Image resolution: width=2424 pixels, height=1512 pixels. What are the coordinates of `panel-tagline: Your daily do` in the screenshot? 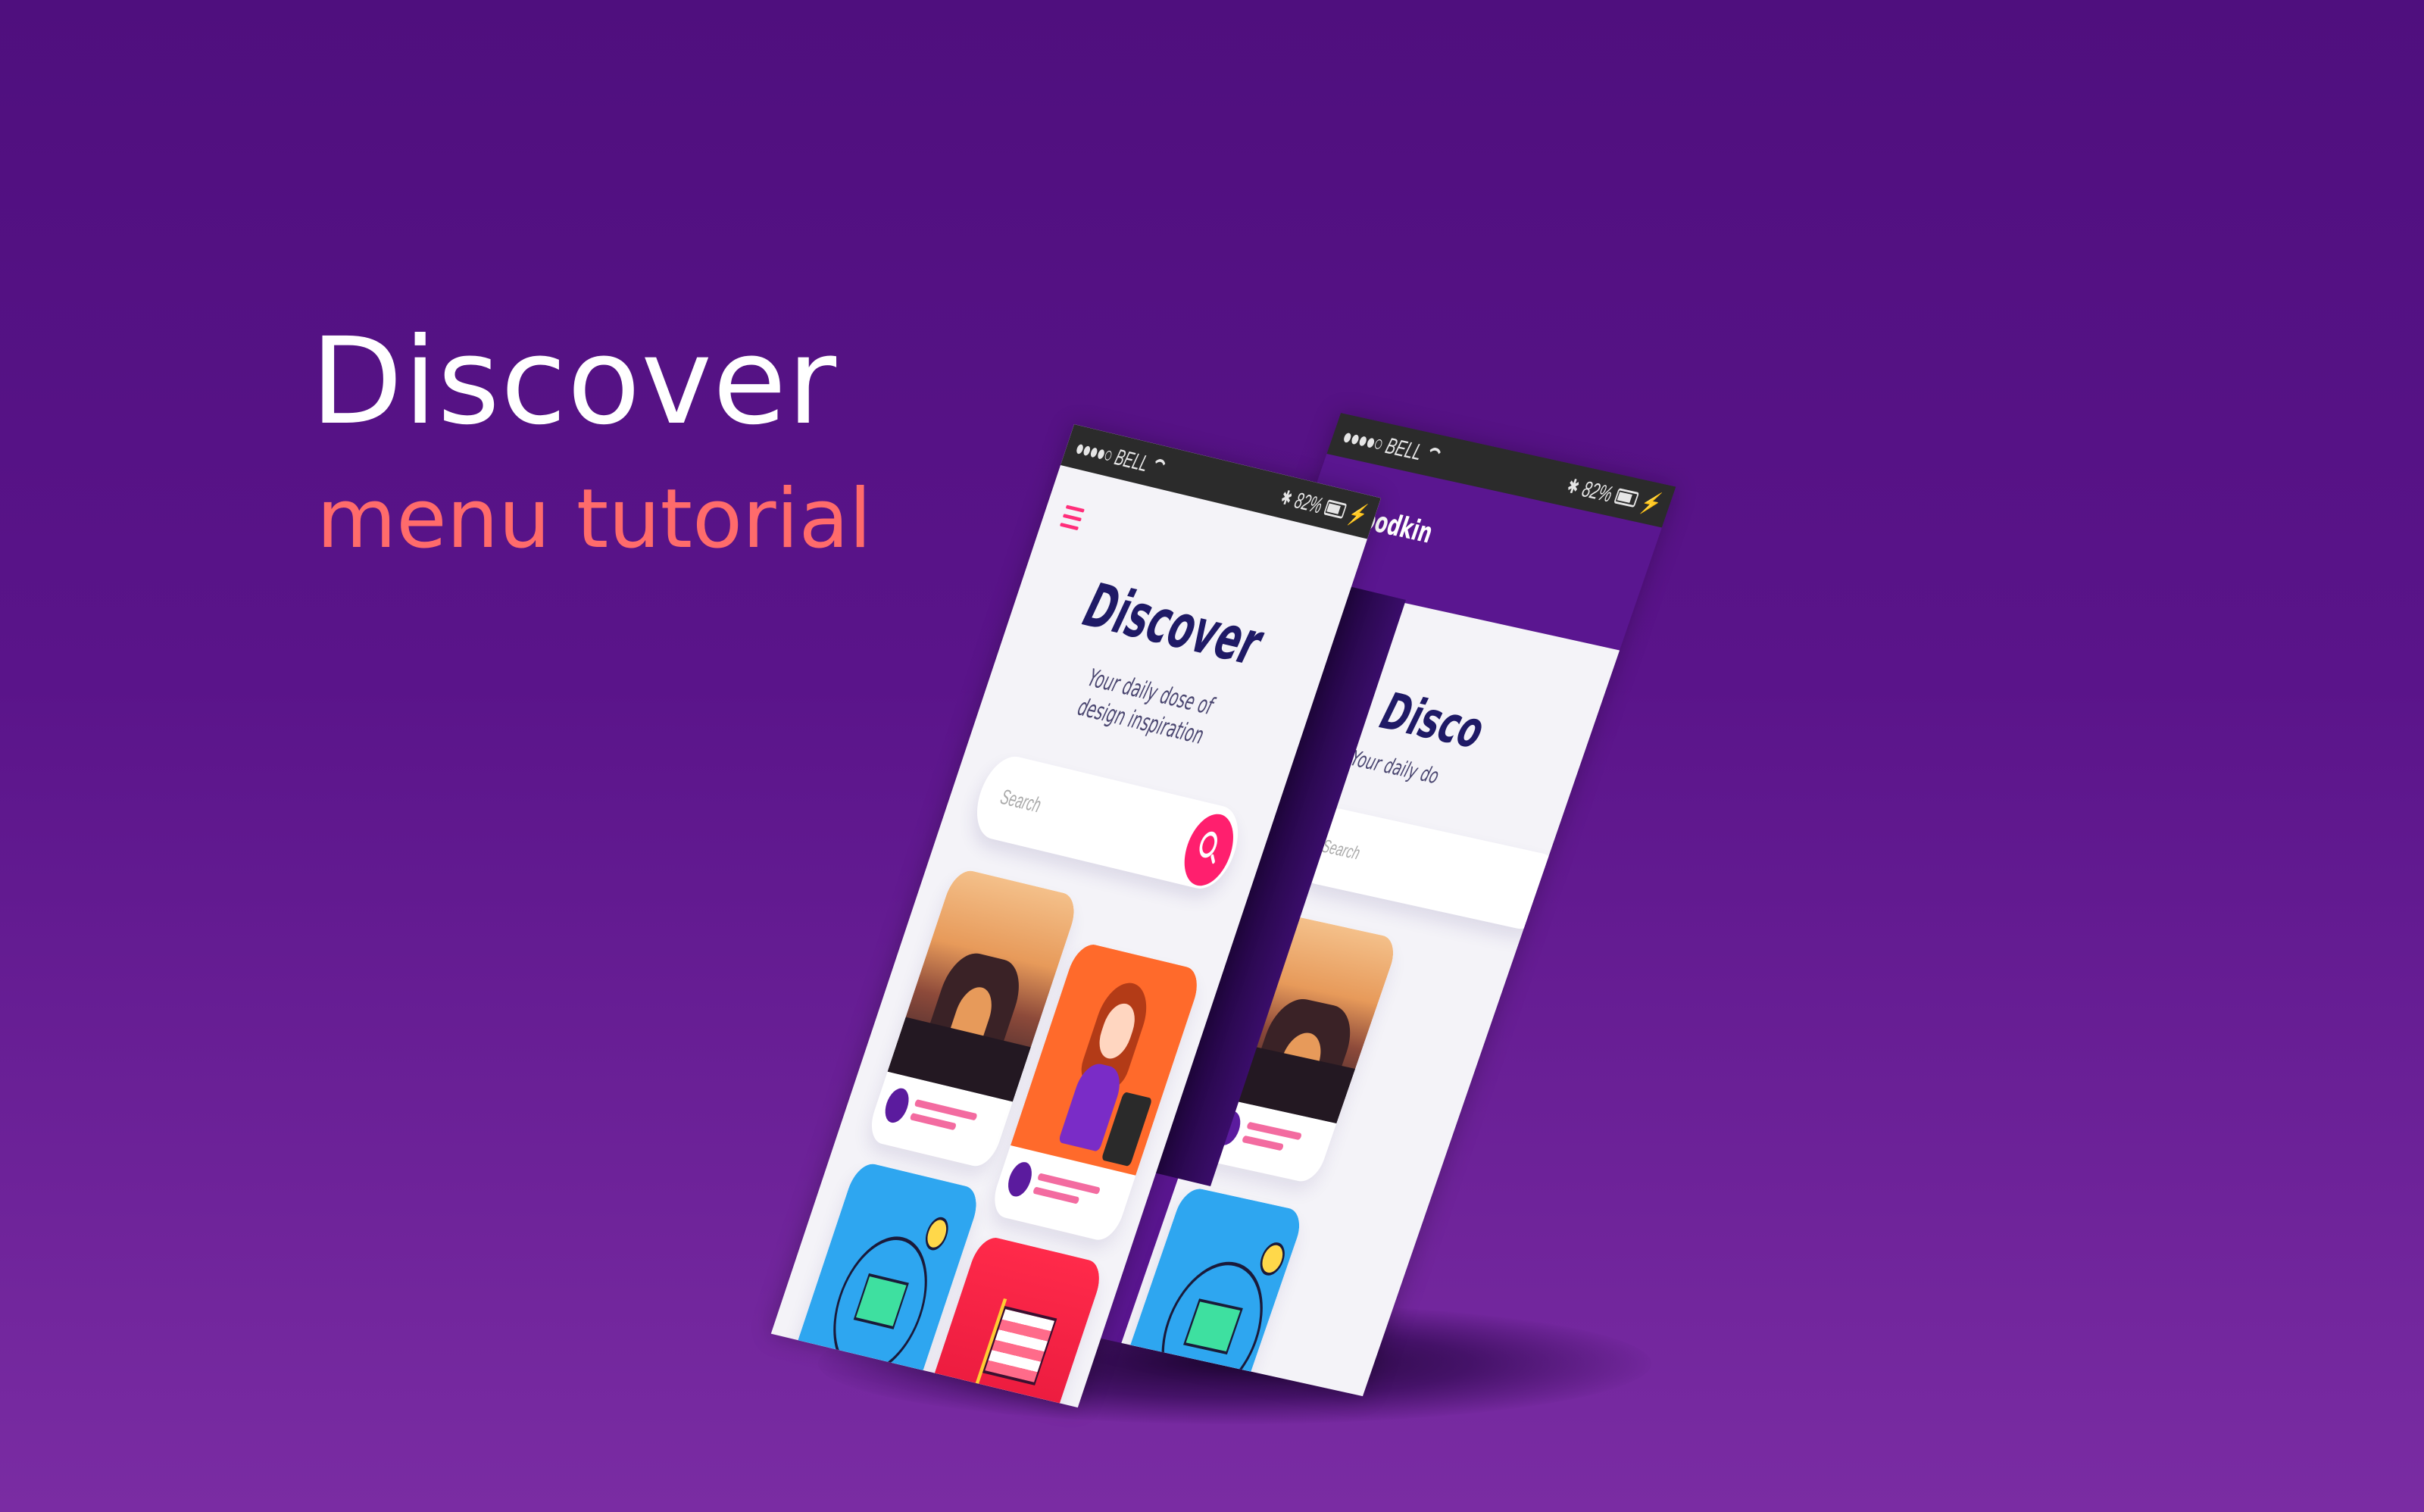 It's located at (1394, 767).